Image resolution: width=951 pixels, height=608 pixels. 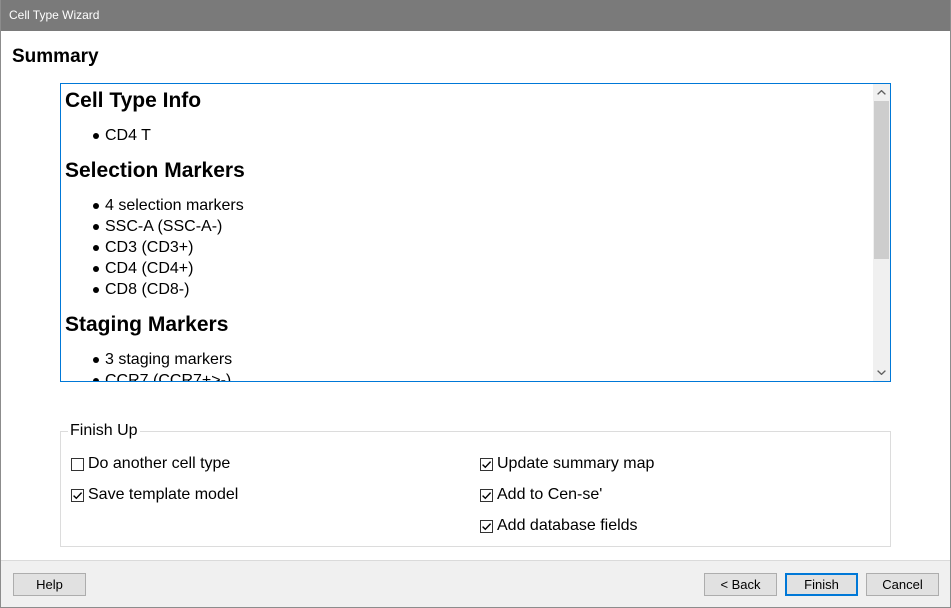 I want to click on list-item-text: CD3 (CD3+), so click(x=149, y=247).